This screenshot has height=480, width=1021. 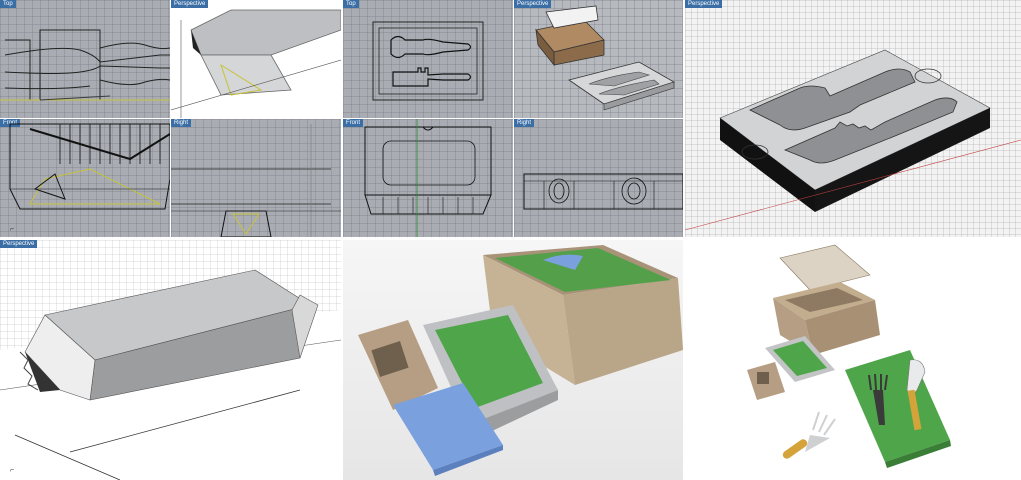 I want to click on right-view-wire, so click(x=256, y=180).